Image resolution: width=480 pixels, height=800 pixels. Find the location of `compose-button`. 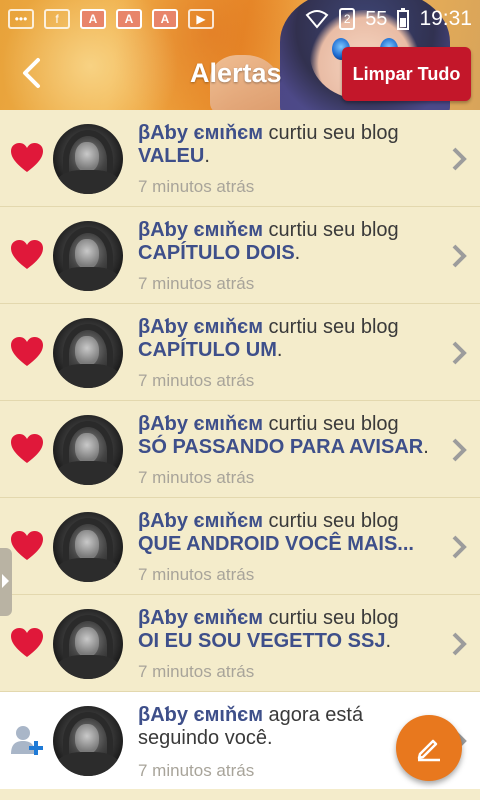

compose-button is located at coordinates (429, 748).